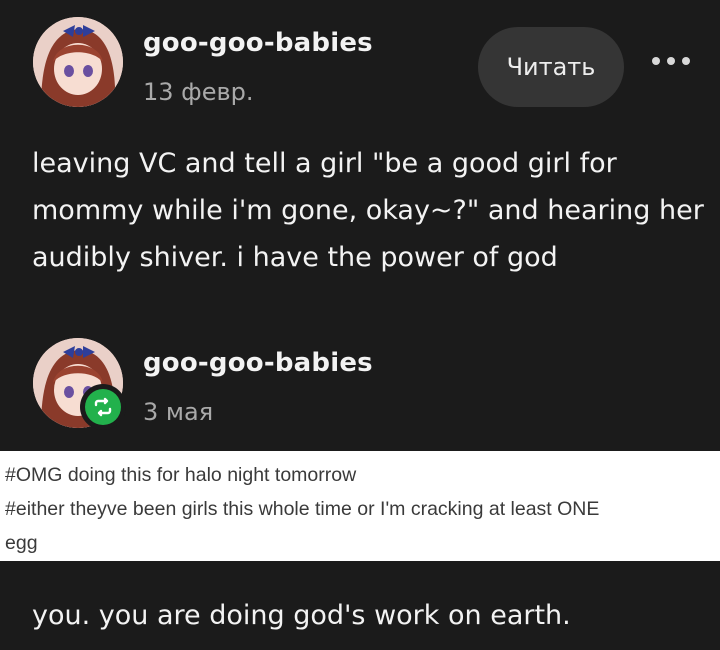 This screenshot has height=650, width=720. What do you see at coordinates (301, 615) in the screenshot?
I see `reblog-body: you. you are doing god's work on earth.` at bounding box center [301, 615].